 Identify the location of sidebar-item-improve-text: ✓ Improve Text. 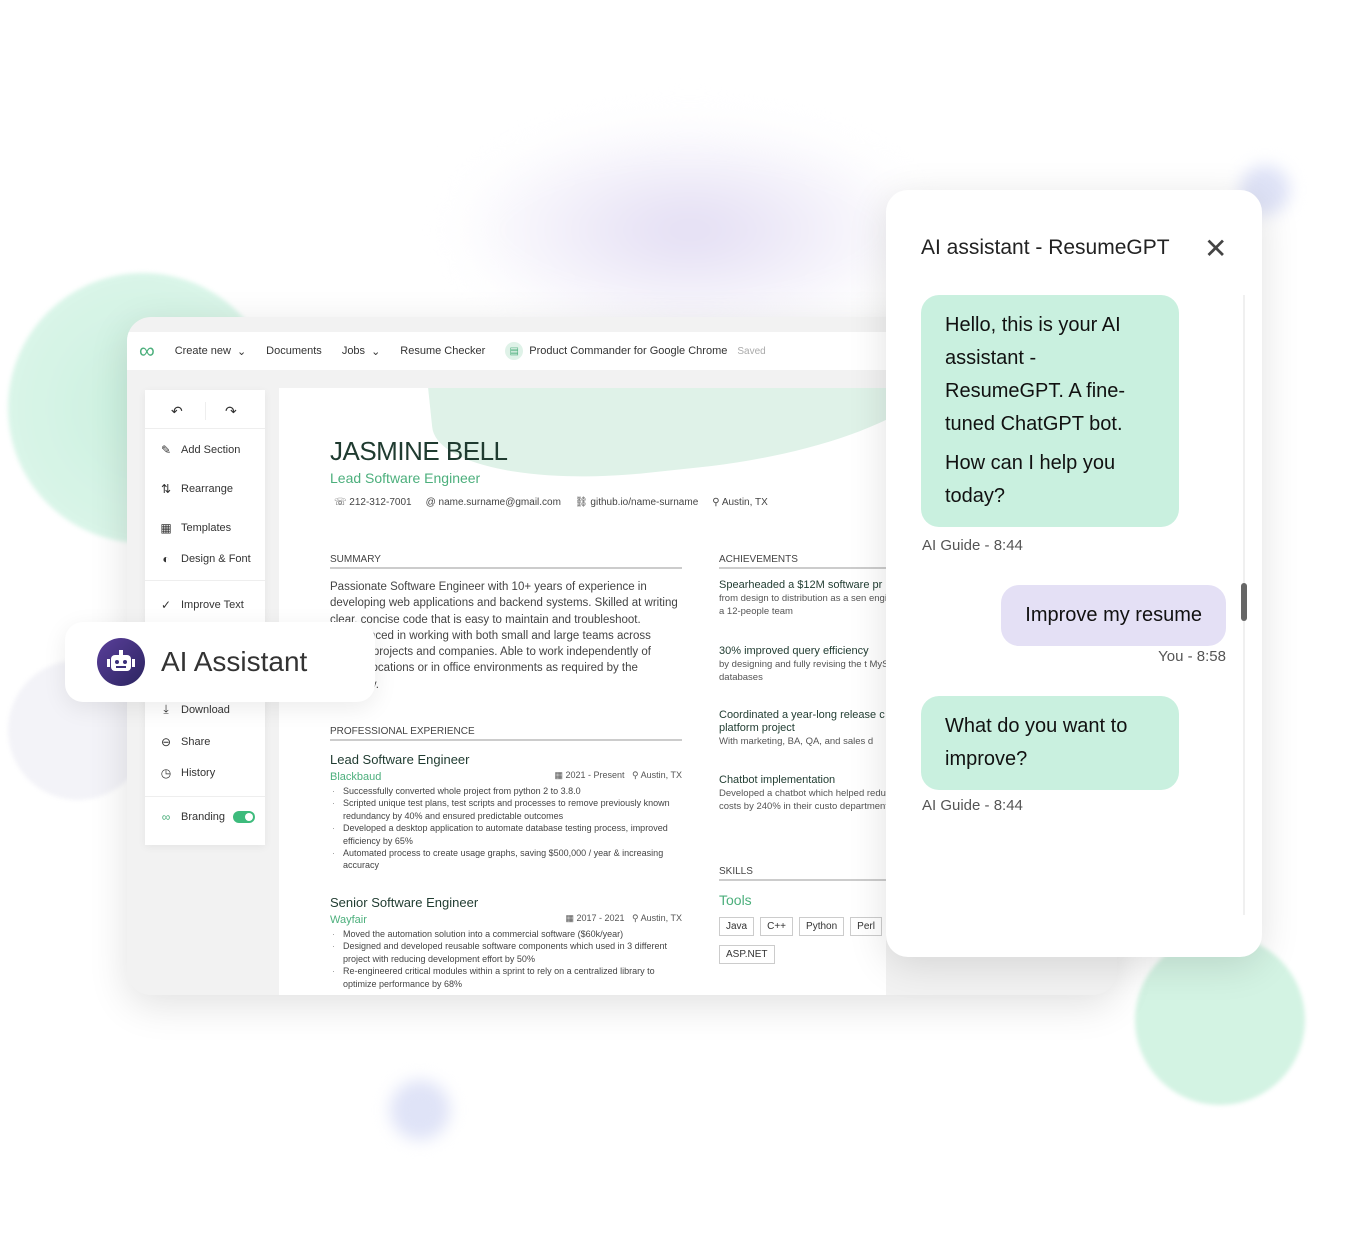
(201, 605).